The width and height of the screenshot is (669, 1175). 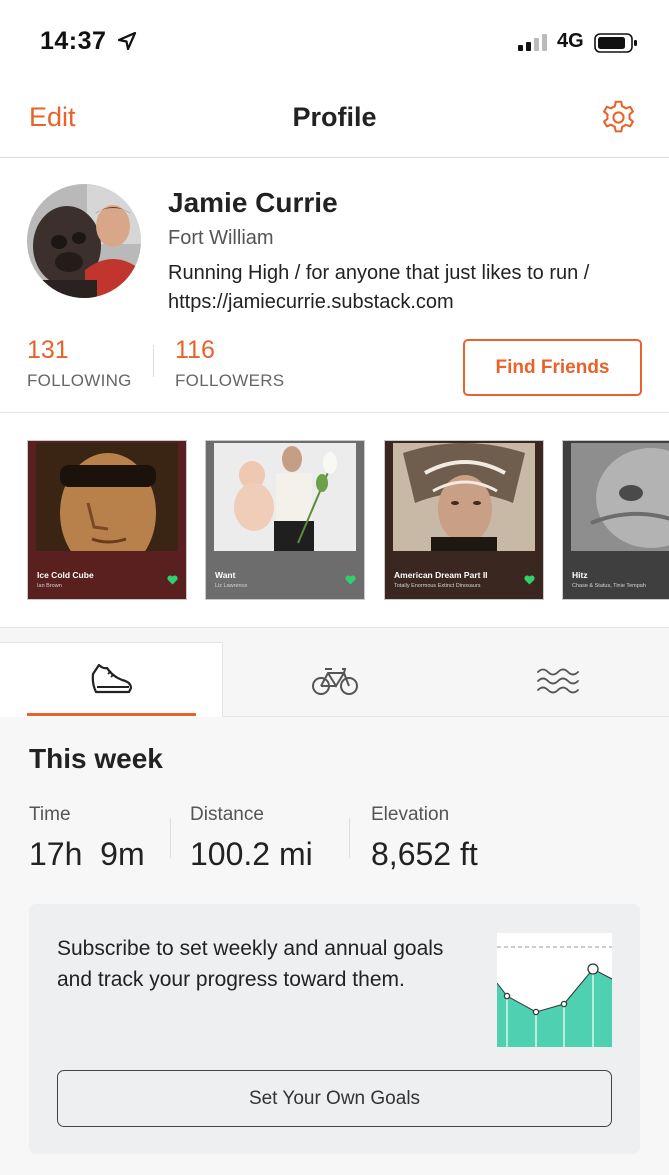 I want to click on swim-waves-icon, so click(x=558, y=681).